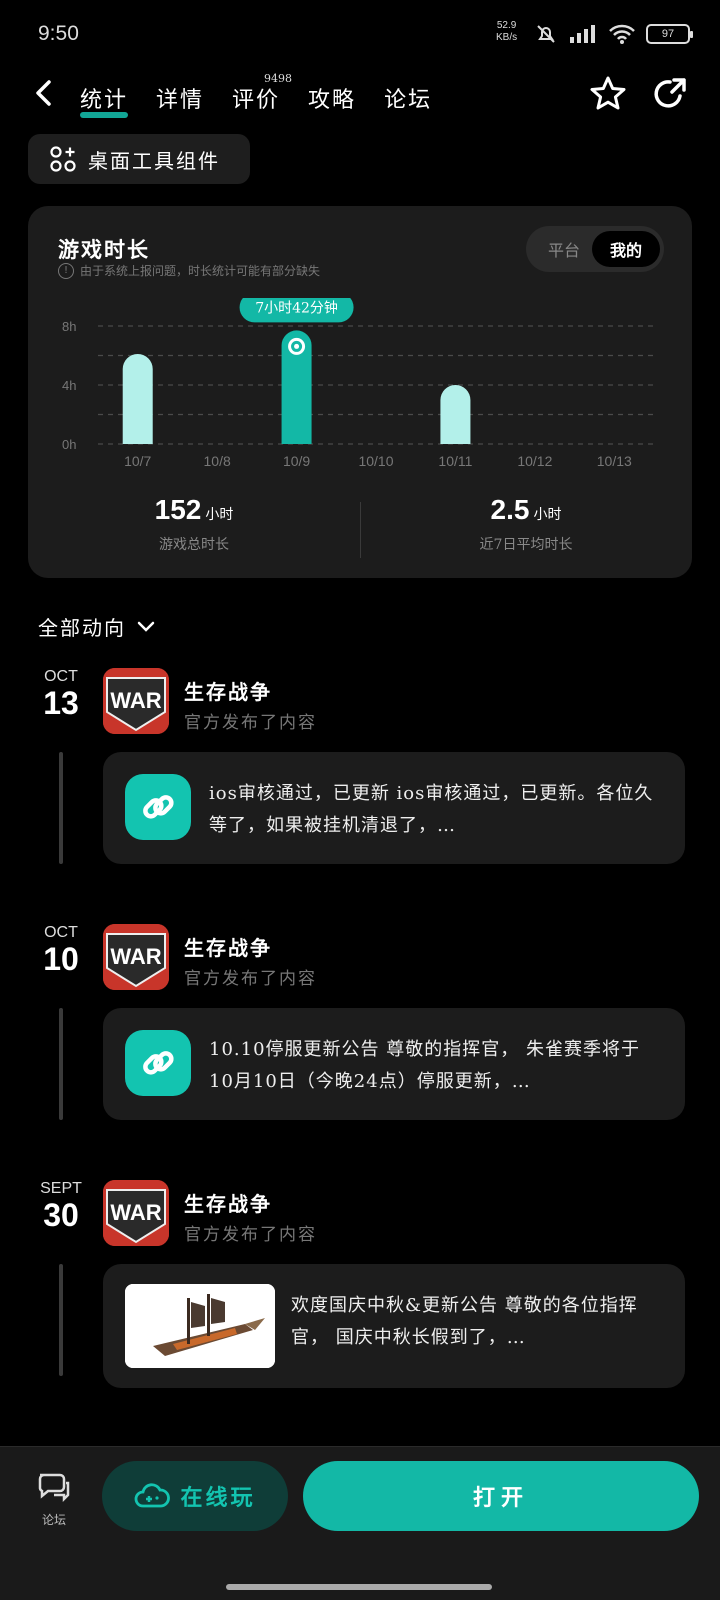 The image size is (720, 1600). Describe the element at coordinates (332, 92) in the screenshot. I see `tab-guides: 攻略` at that location.